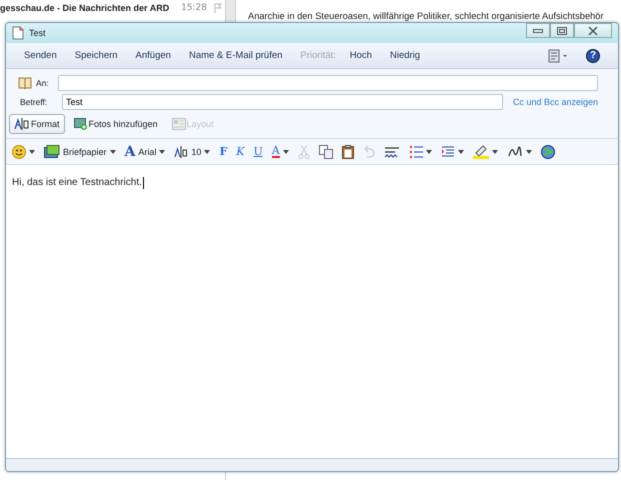 This screenshot has height=480, width=621. What do you see at coordinates (33, 102) in the screenshot?
I see `field-label: Betreff:` at bounding box center [33, 102].